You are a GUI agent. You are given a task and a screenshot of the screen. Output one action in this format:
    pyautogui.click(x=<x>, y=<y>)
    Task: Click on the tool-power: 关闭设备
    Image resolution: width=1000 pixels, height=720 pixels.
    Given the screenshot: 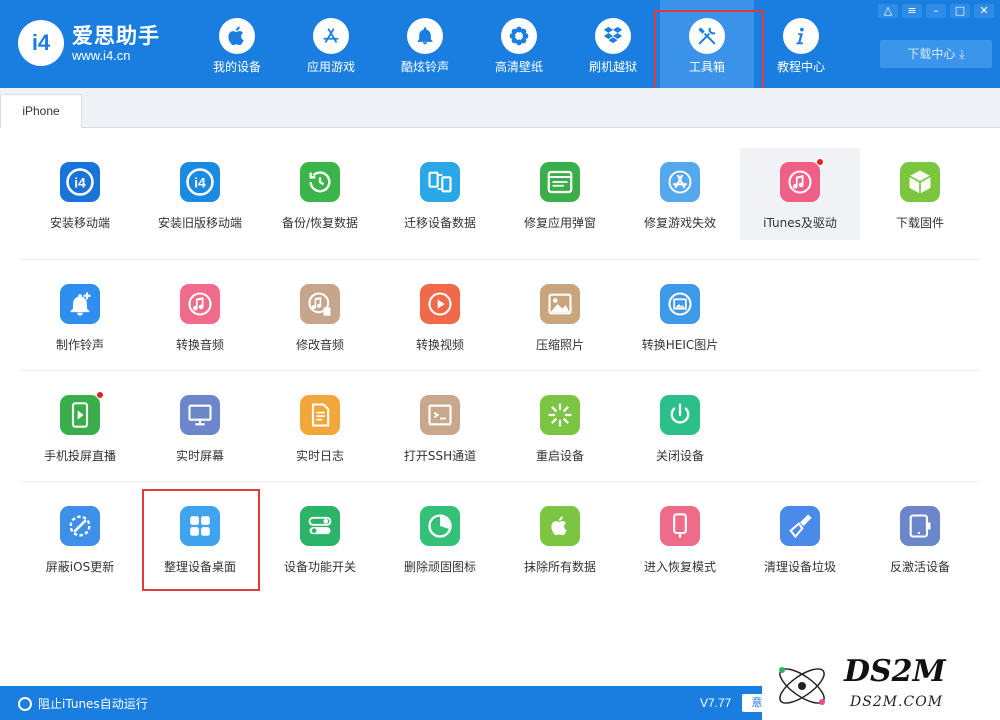 What is the action you would take?
    pyautogui.click(x=680, y=427)
    